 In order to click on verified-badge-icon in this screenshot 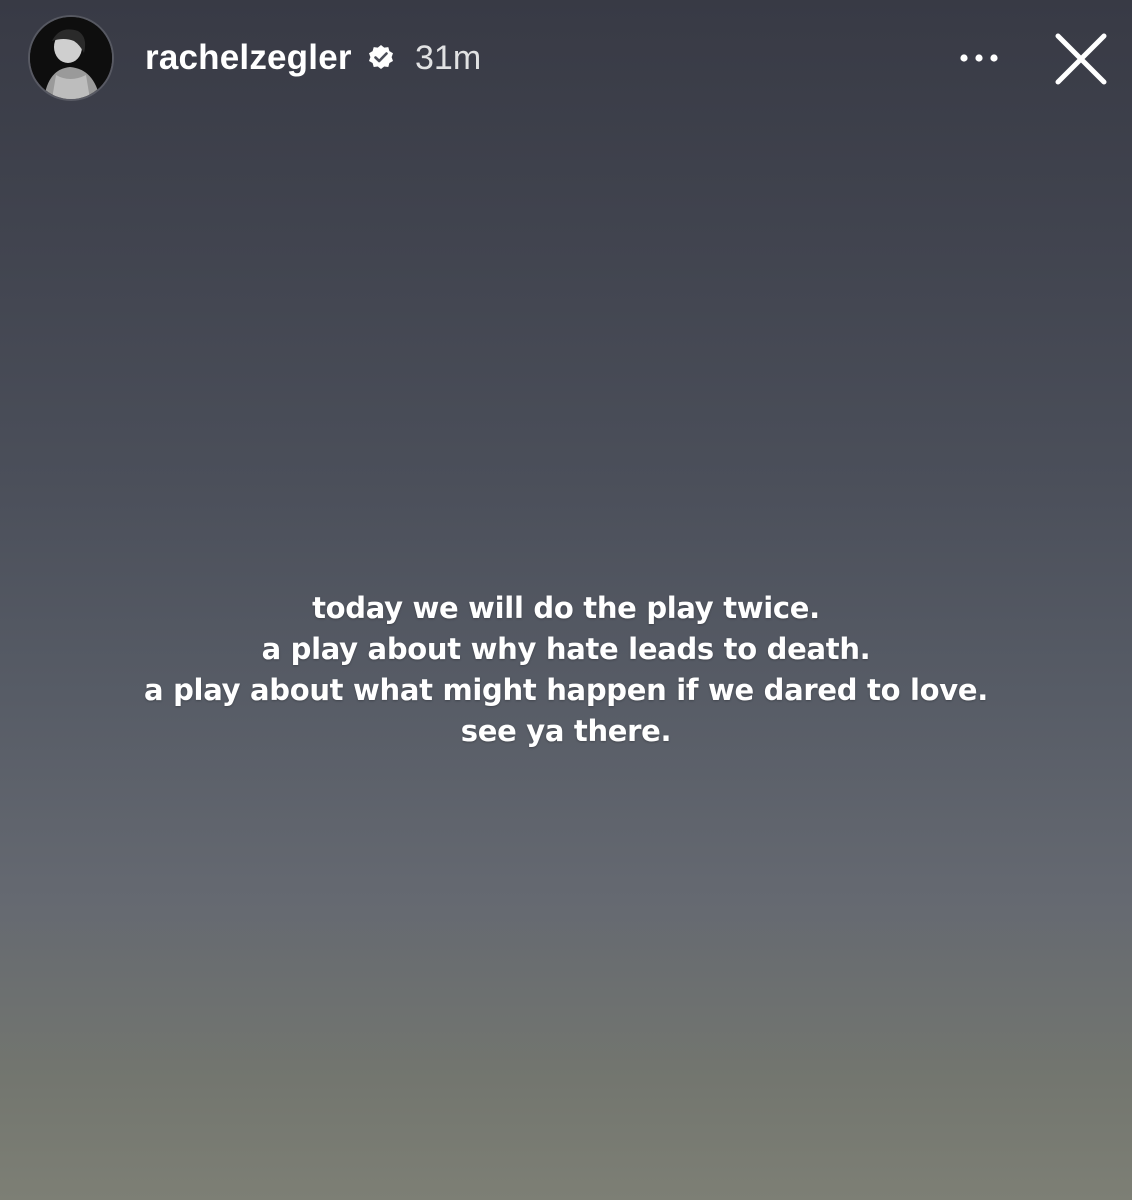, I will do `click(381, 58)`.